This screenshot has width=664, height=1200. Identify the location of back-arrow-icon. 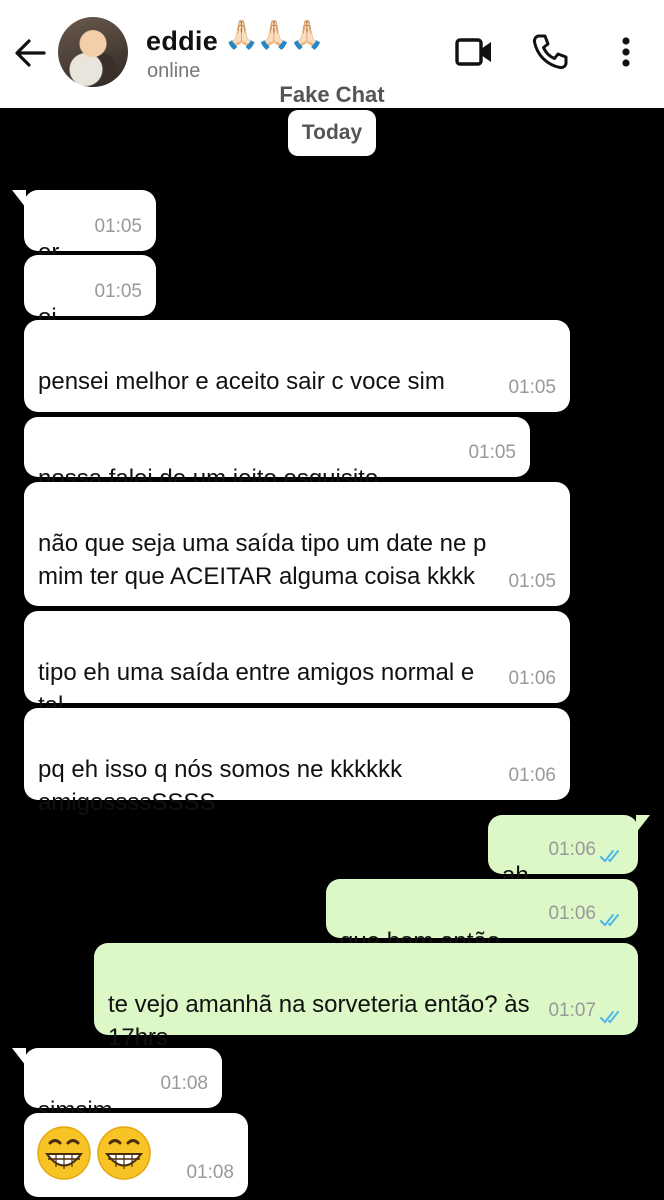
(30, 53).